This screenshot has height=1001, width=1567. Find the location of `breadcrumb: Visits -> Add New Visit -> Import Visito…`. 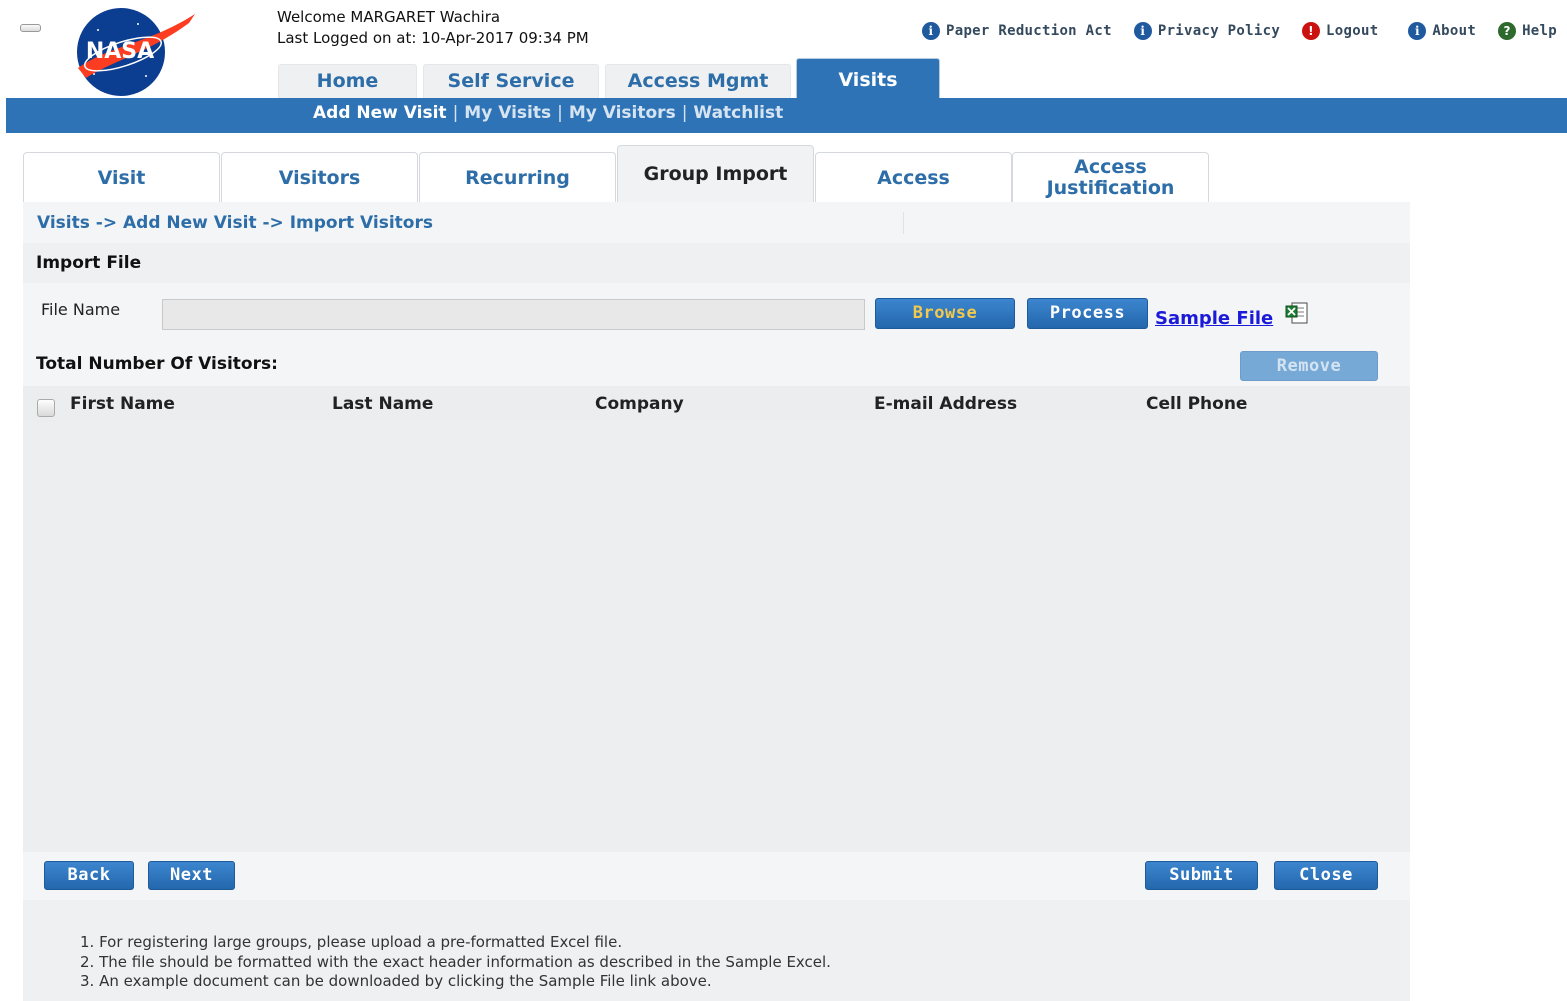

breadcrumb: Visits -> Add New Visit -> Import Visito… is located at coordinates (235, 223).